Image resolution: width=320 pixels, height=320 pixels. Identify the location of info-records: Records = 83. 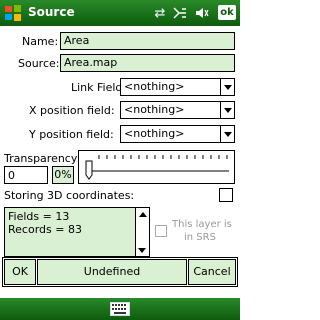
(45, 229).